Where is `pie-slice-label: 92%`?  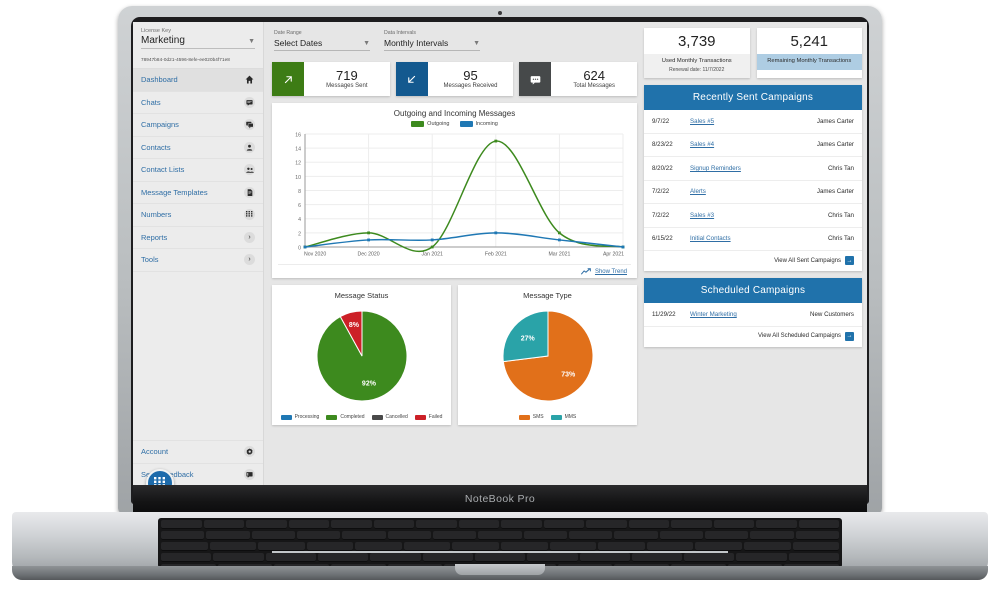
pie-slice-label: 92% is located at coordinates (368, 384).